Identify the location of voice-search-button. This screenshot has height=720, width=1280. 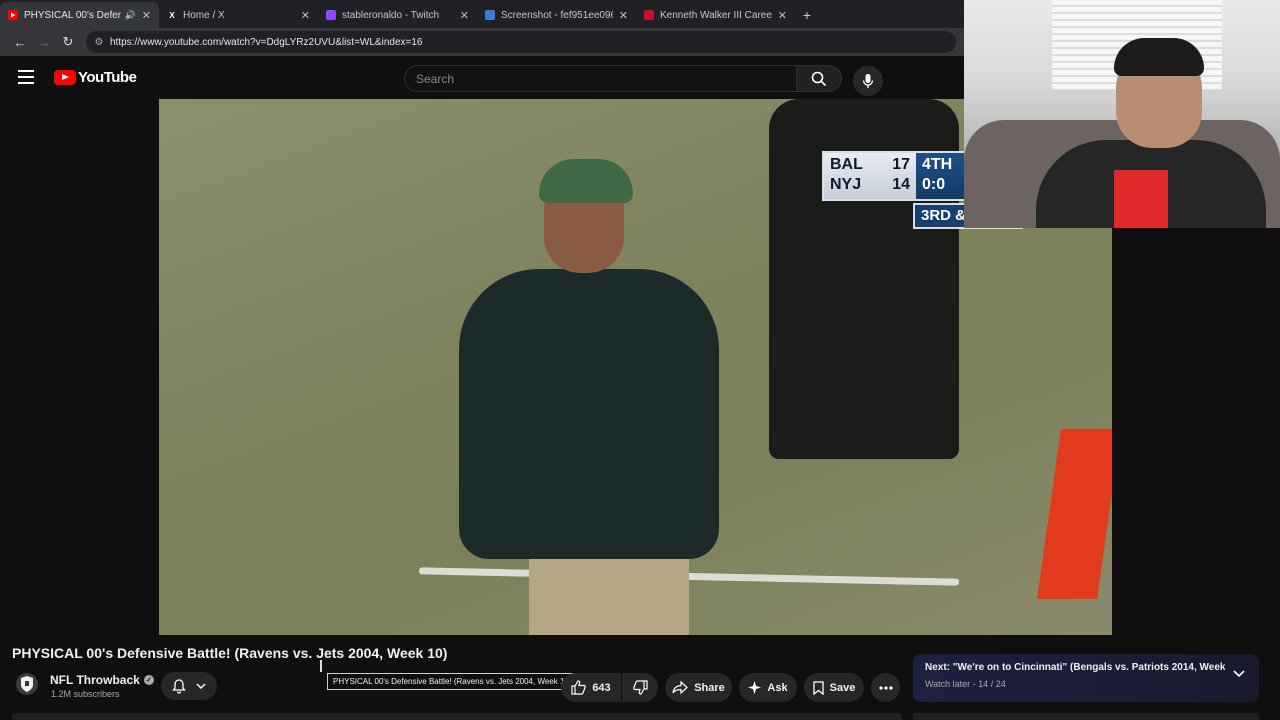
(868, 81).